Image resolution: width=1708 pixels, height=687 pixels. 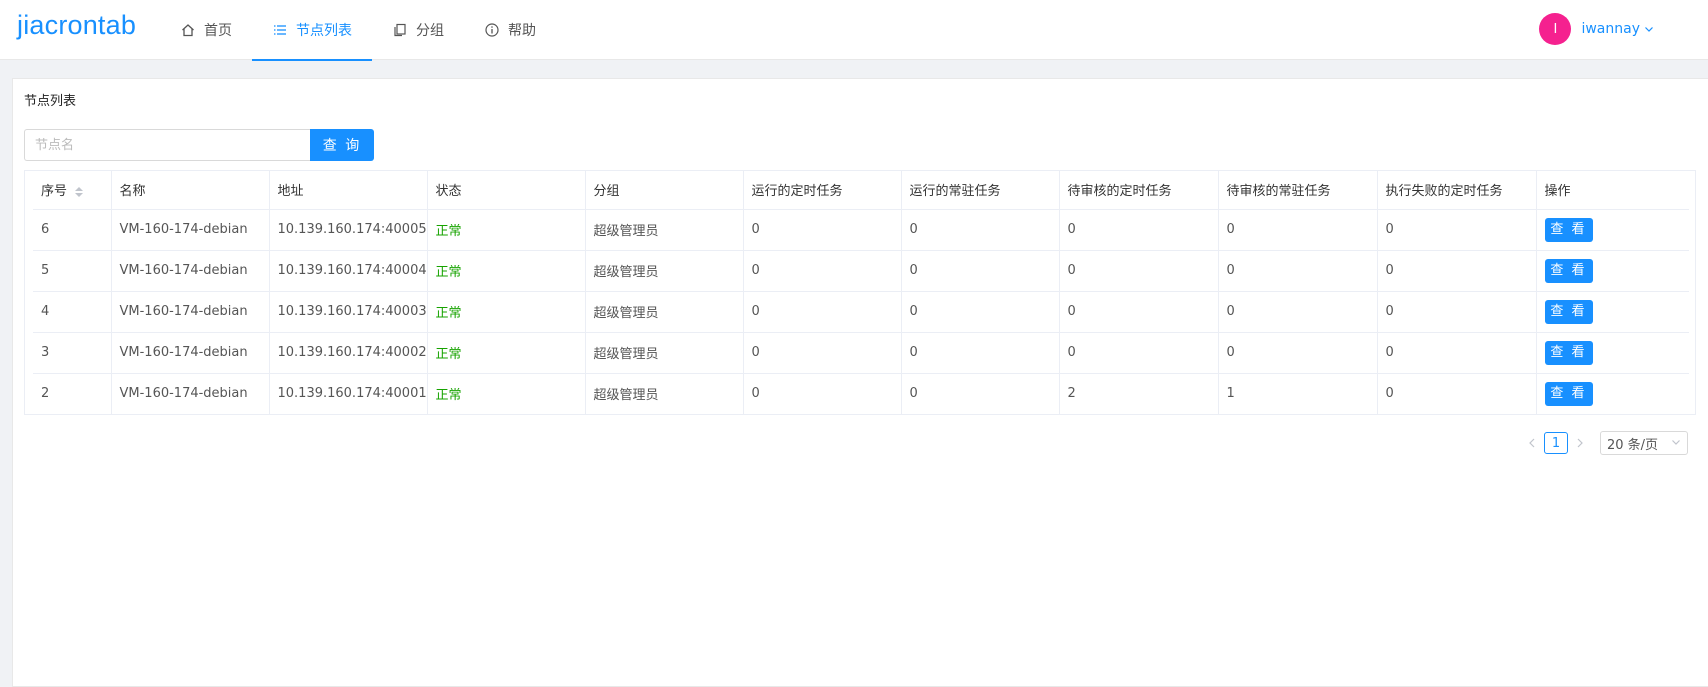 What do you see at coordinates (348, 190) in the screenshot?
I see `column-header: 地址` at bounding box center [348, 190].